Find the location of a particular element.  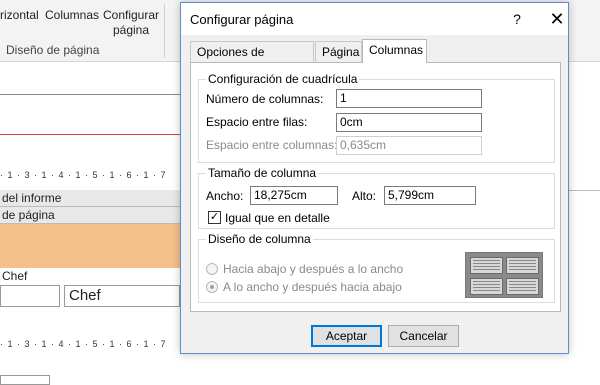

same-as-detail-label: Igual que en detalle is located at coordinates (277, 218).